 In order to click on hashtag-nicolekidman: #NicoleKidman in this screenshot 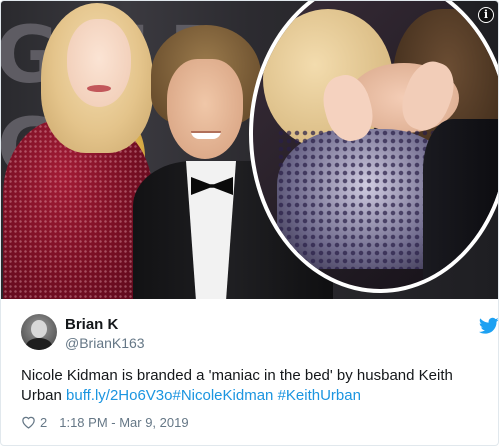, I will do `click(223, 395)`.